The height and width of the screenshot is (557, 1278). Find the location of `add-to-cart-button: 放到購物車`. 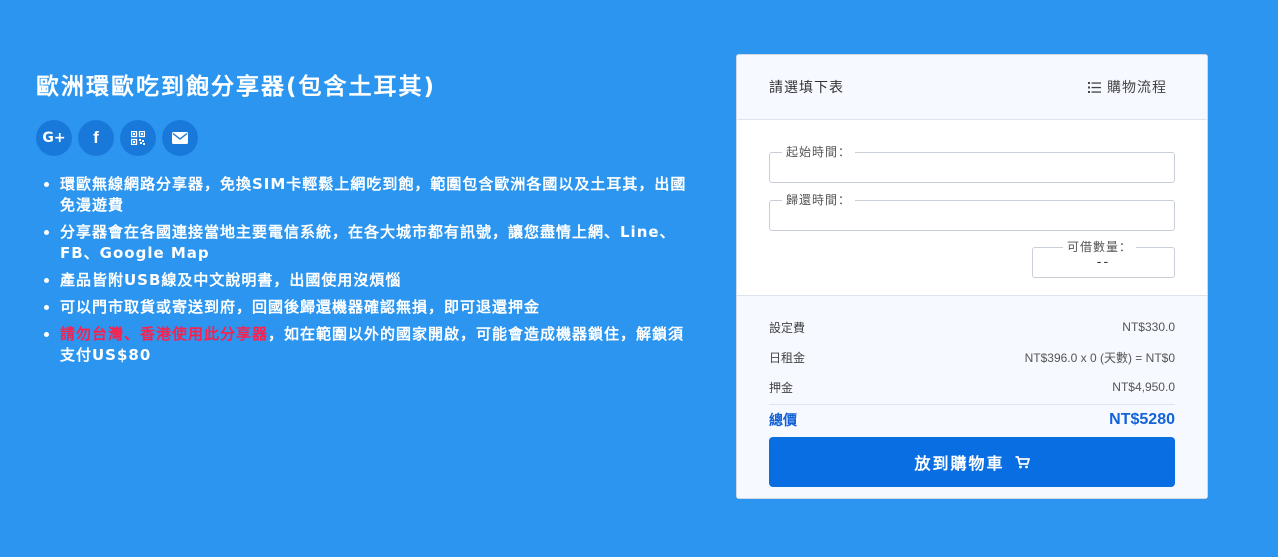

add-to-cart-button: 放到購物車 is located at coordinates (972, 462).